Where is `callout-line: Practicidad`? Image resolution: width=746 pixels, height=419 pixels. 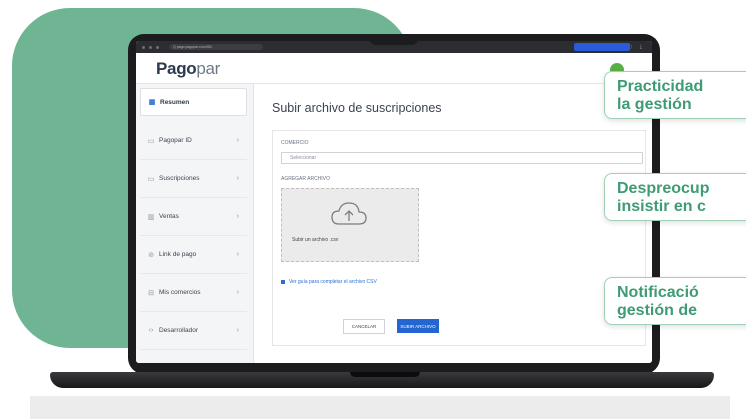
callout-line: Practicidad is located at coordinates (660, 86).